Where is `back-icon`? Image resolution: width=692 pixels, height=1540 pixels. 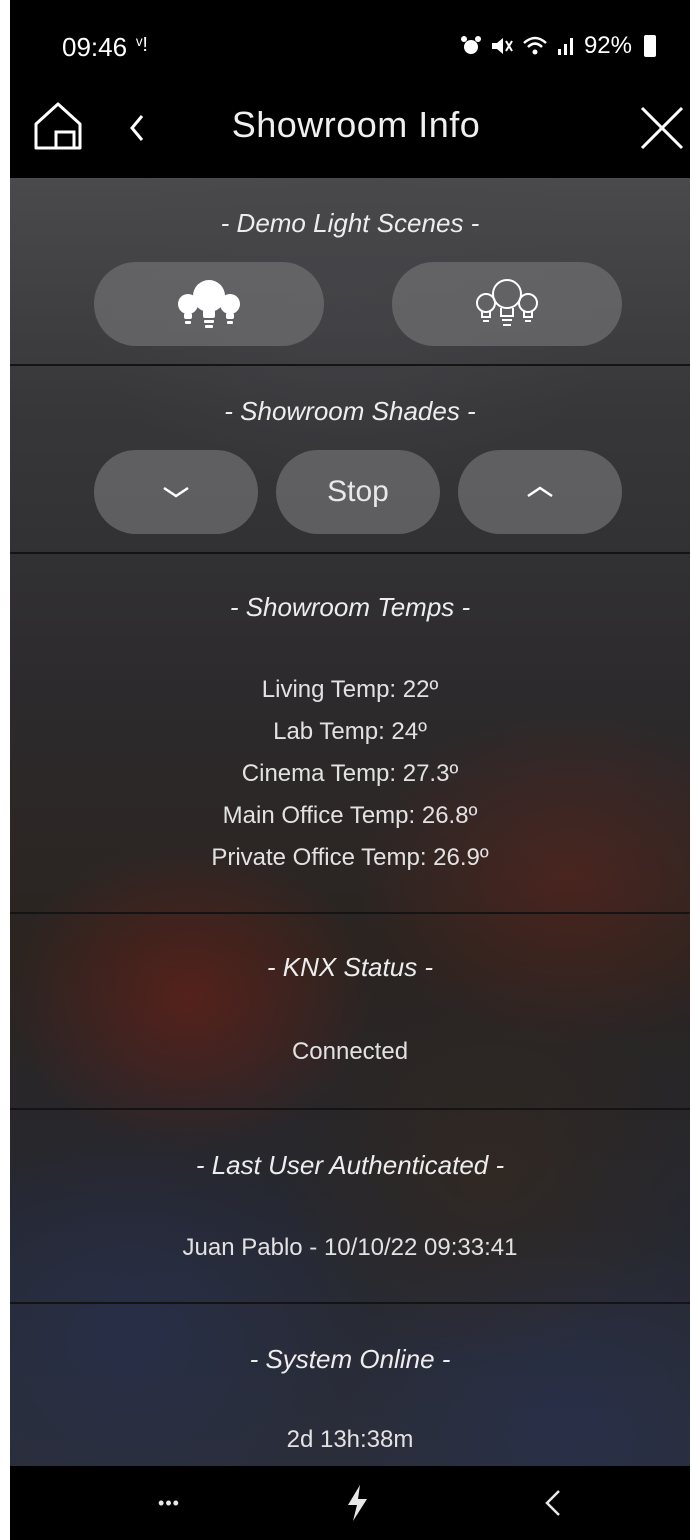
back-icon is located at coordinates (552, 1503).